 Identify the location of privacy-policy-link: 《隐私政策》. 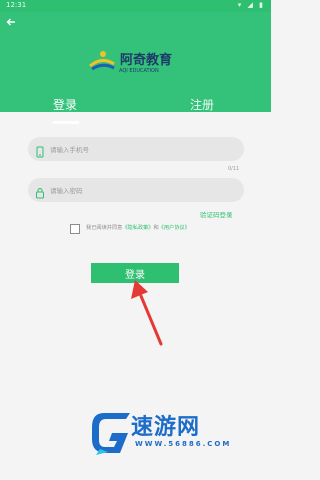
(137, 228).